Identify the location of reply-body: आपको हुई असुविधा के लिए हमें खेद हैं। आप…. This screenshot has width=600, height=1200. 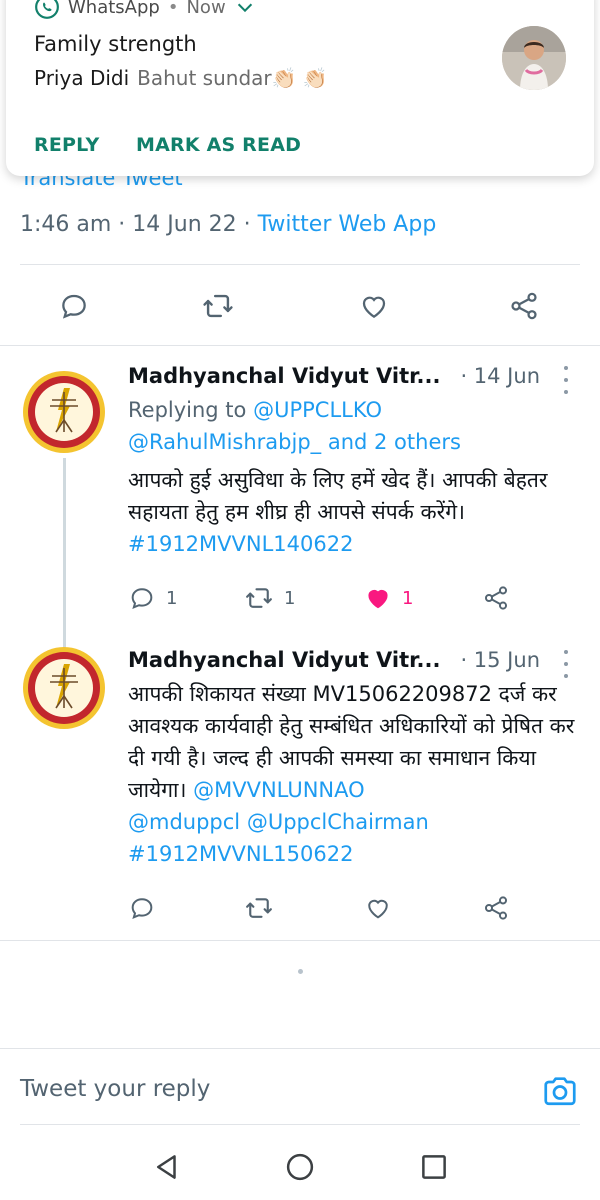
(358, 512).